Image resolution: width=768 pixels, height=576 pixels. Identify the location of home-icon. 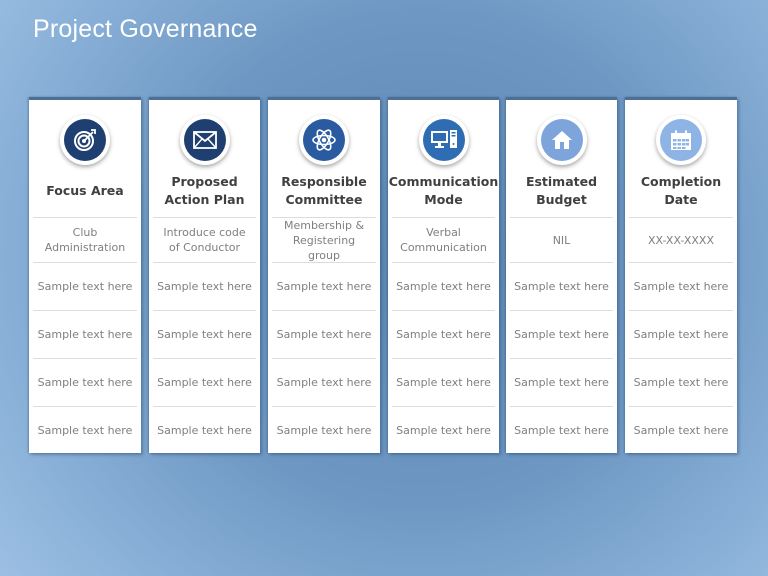
(561, 140).